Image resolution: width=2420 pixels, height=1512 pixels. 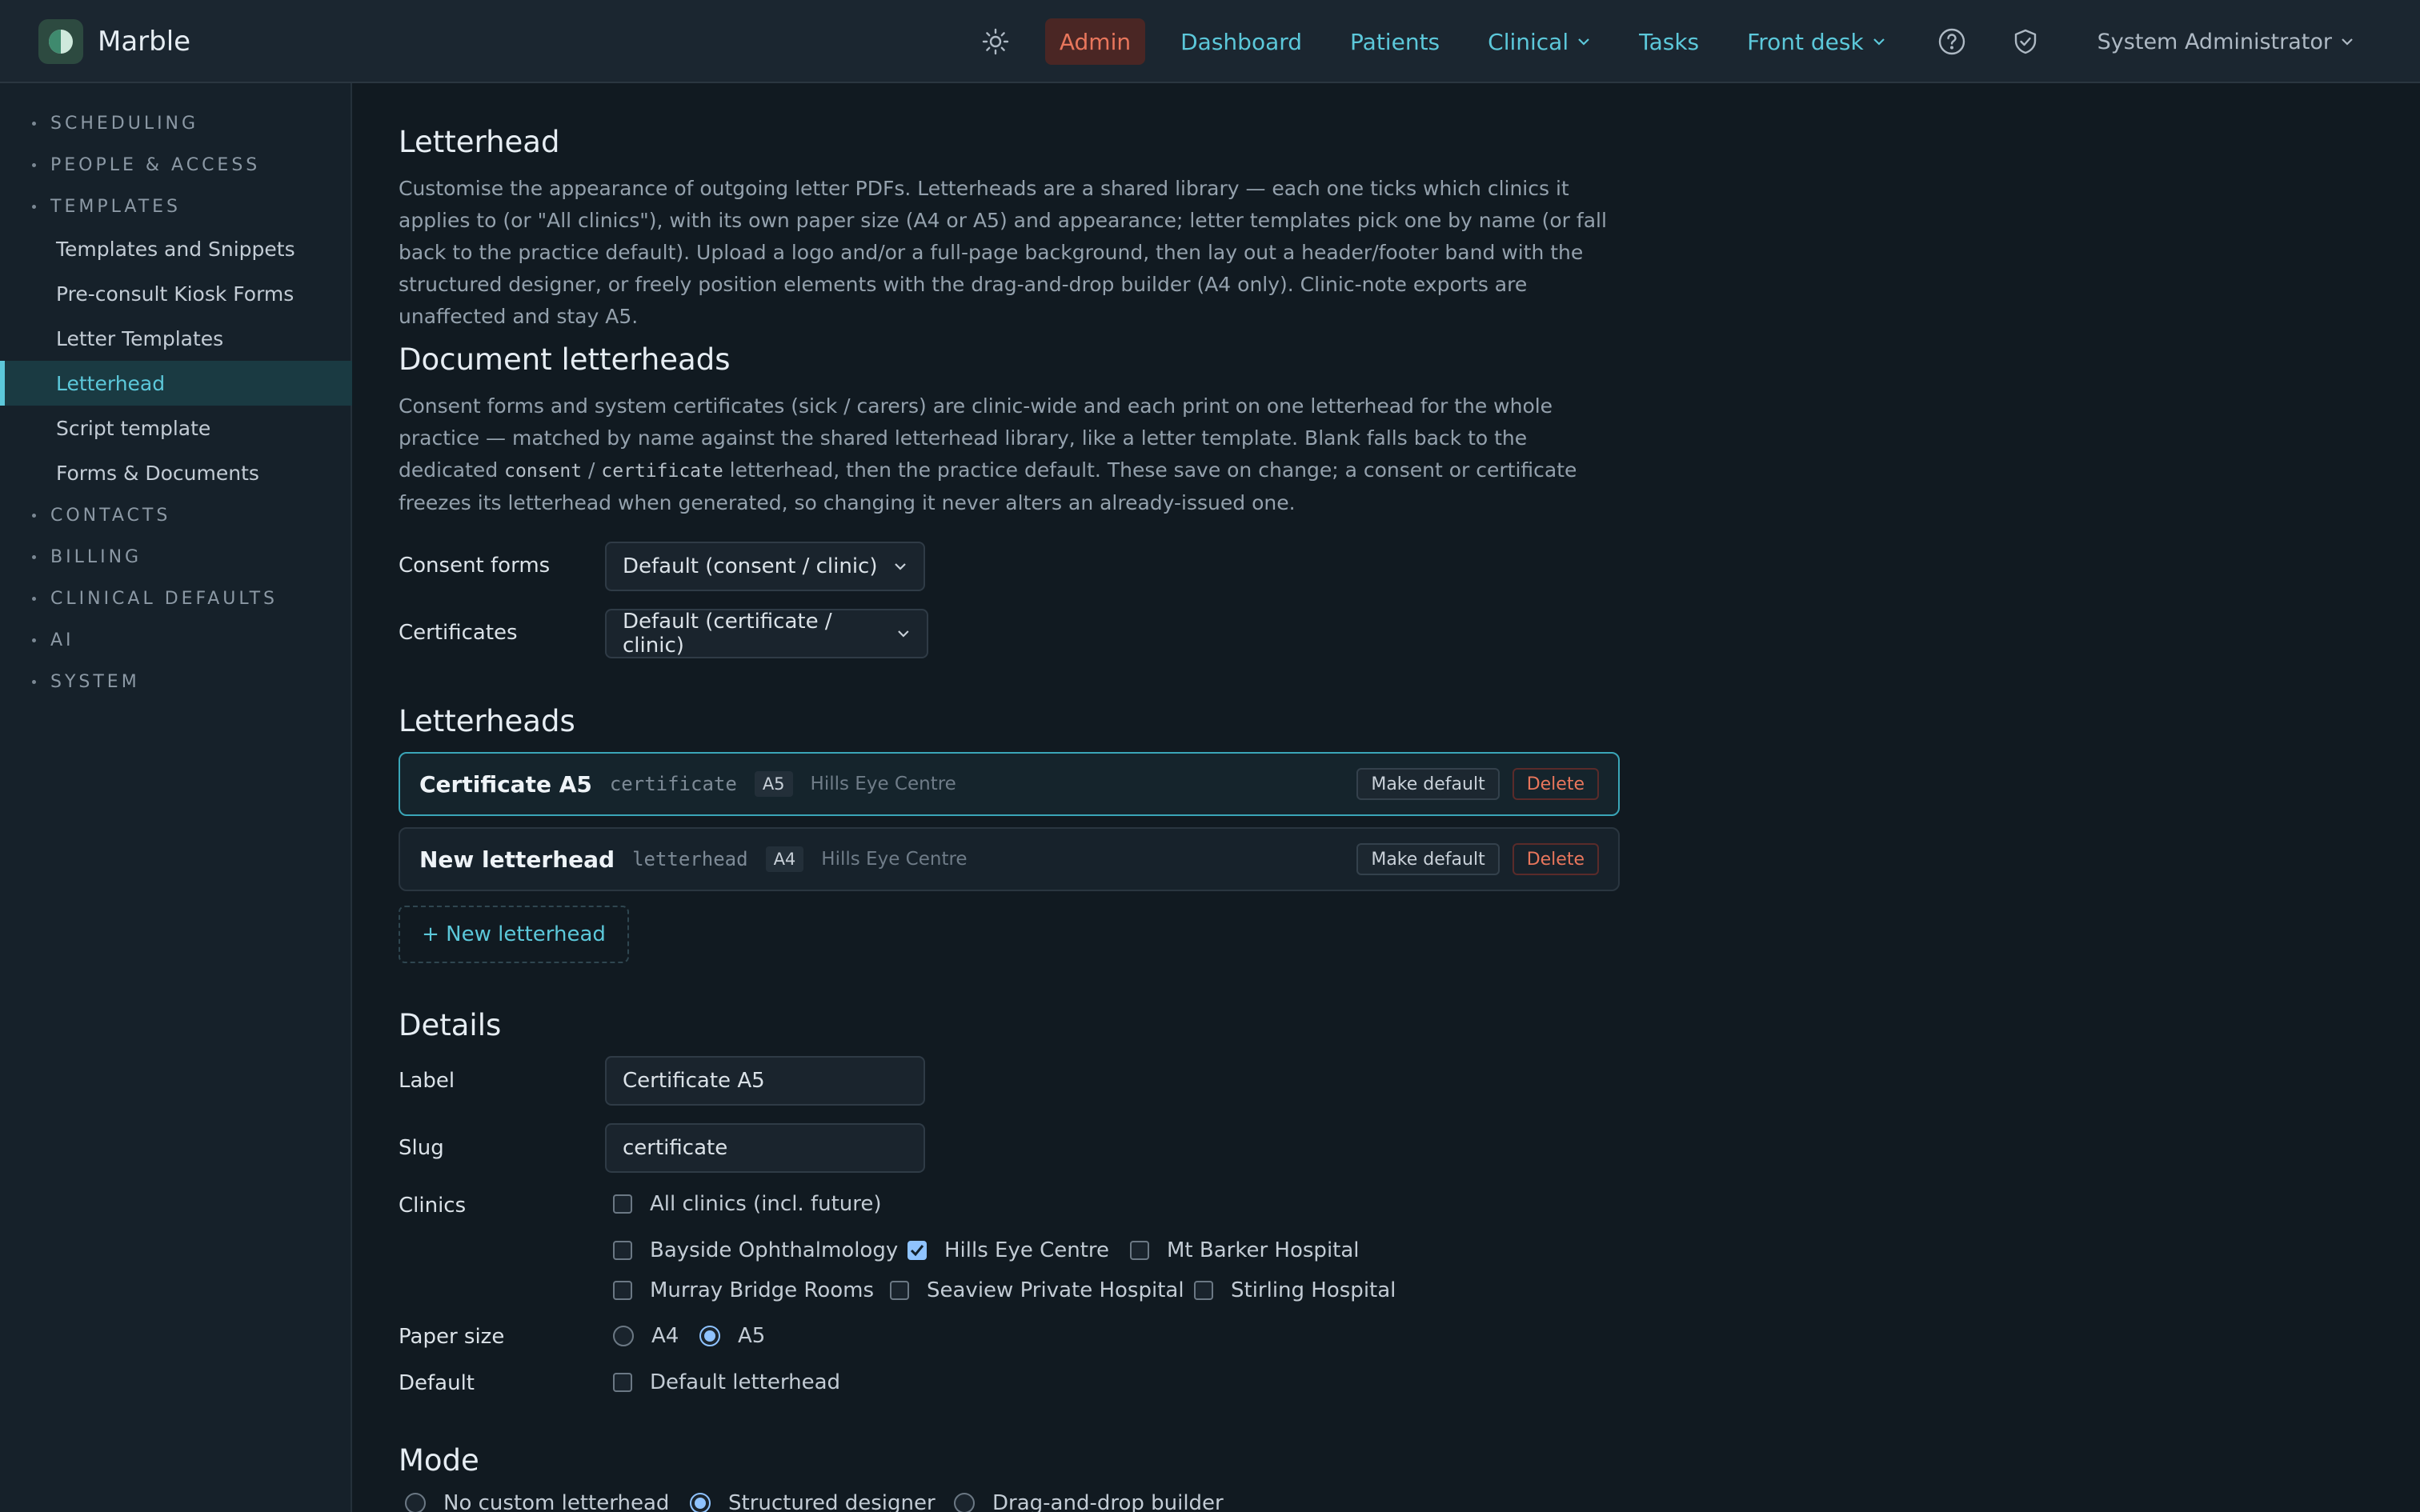 I want to click on all-clinics-checkbox: All clinics (incl. future), so click(x=747, y=1204).